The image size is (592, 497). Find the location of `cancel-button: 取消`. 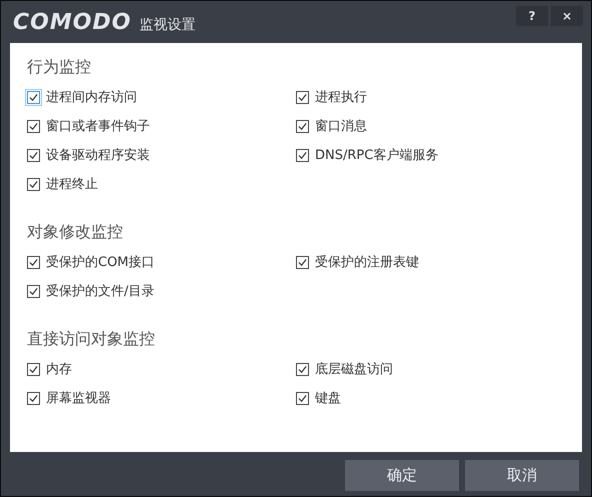

cancel-button: 取消 is located at coordinates (522, 475).